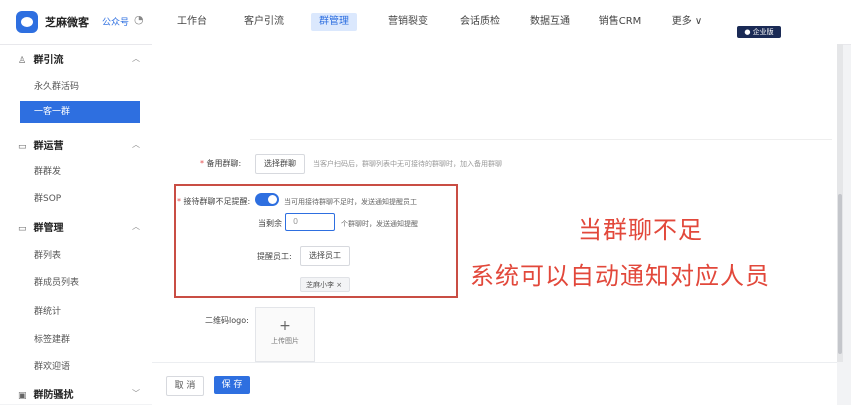 The image size is (851, 405). I want to click on remain-prefix: 当剩余, so click(270, 223).